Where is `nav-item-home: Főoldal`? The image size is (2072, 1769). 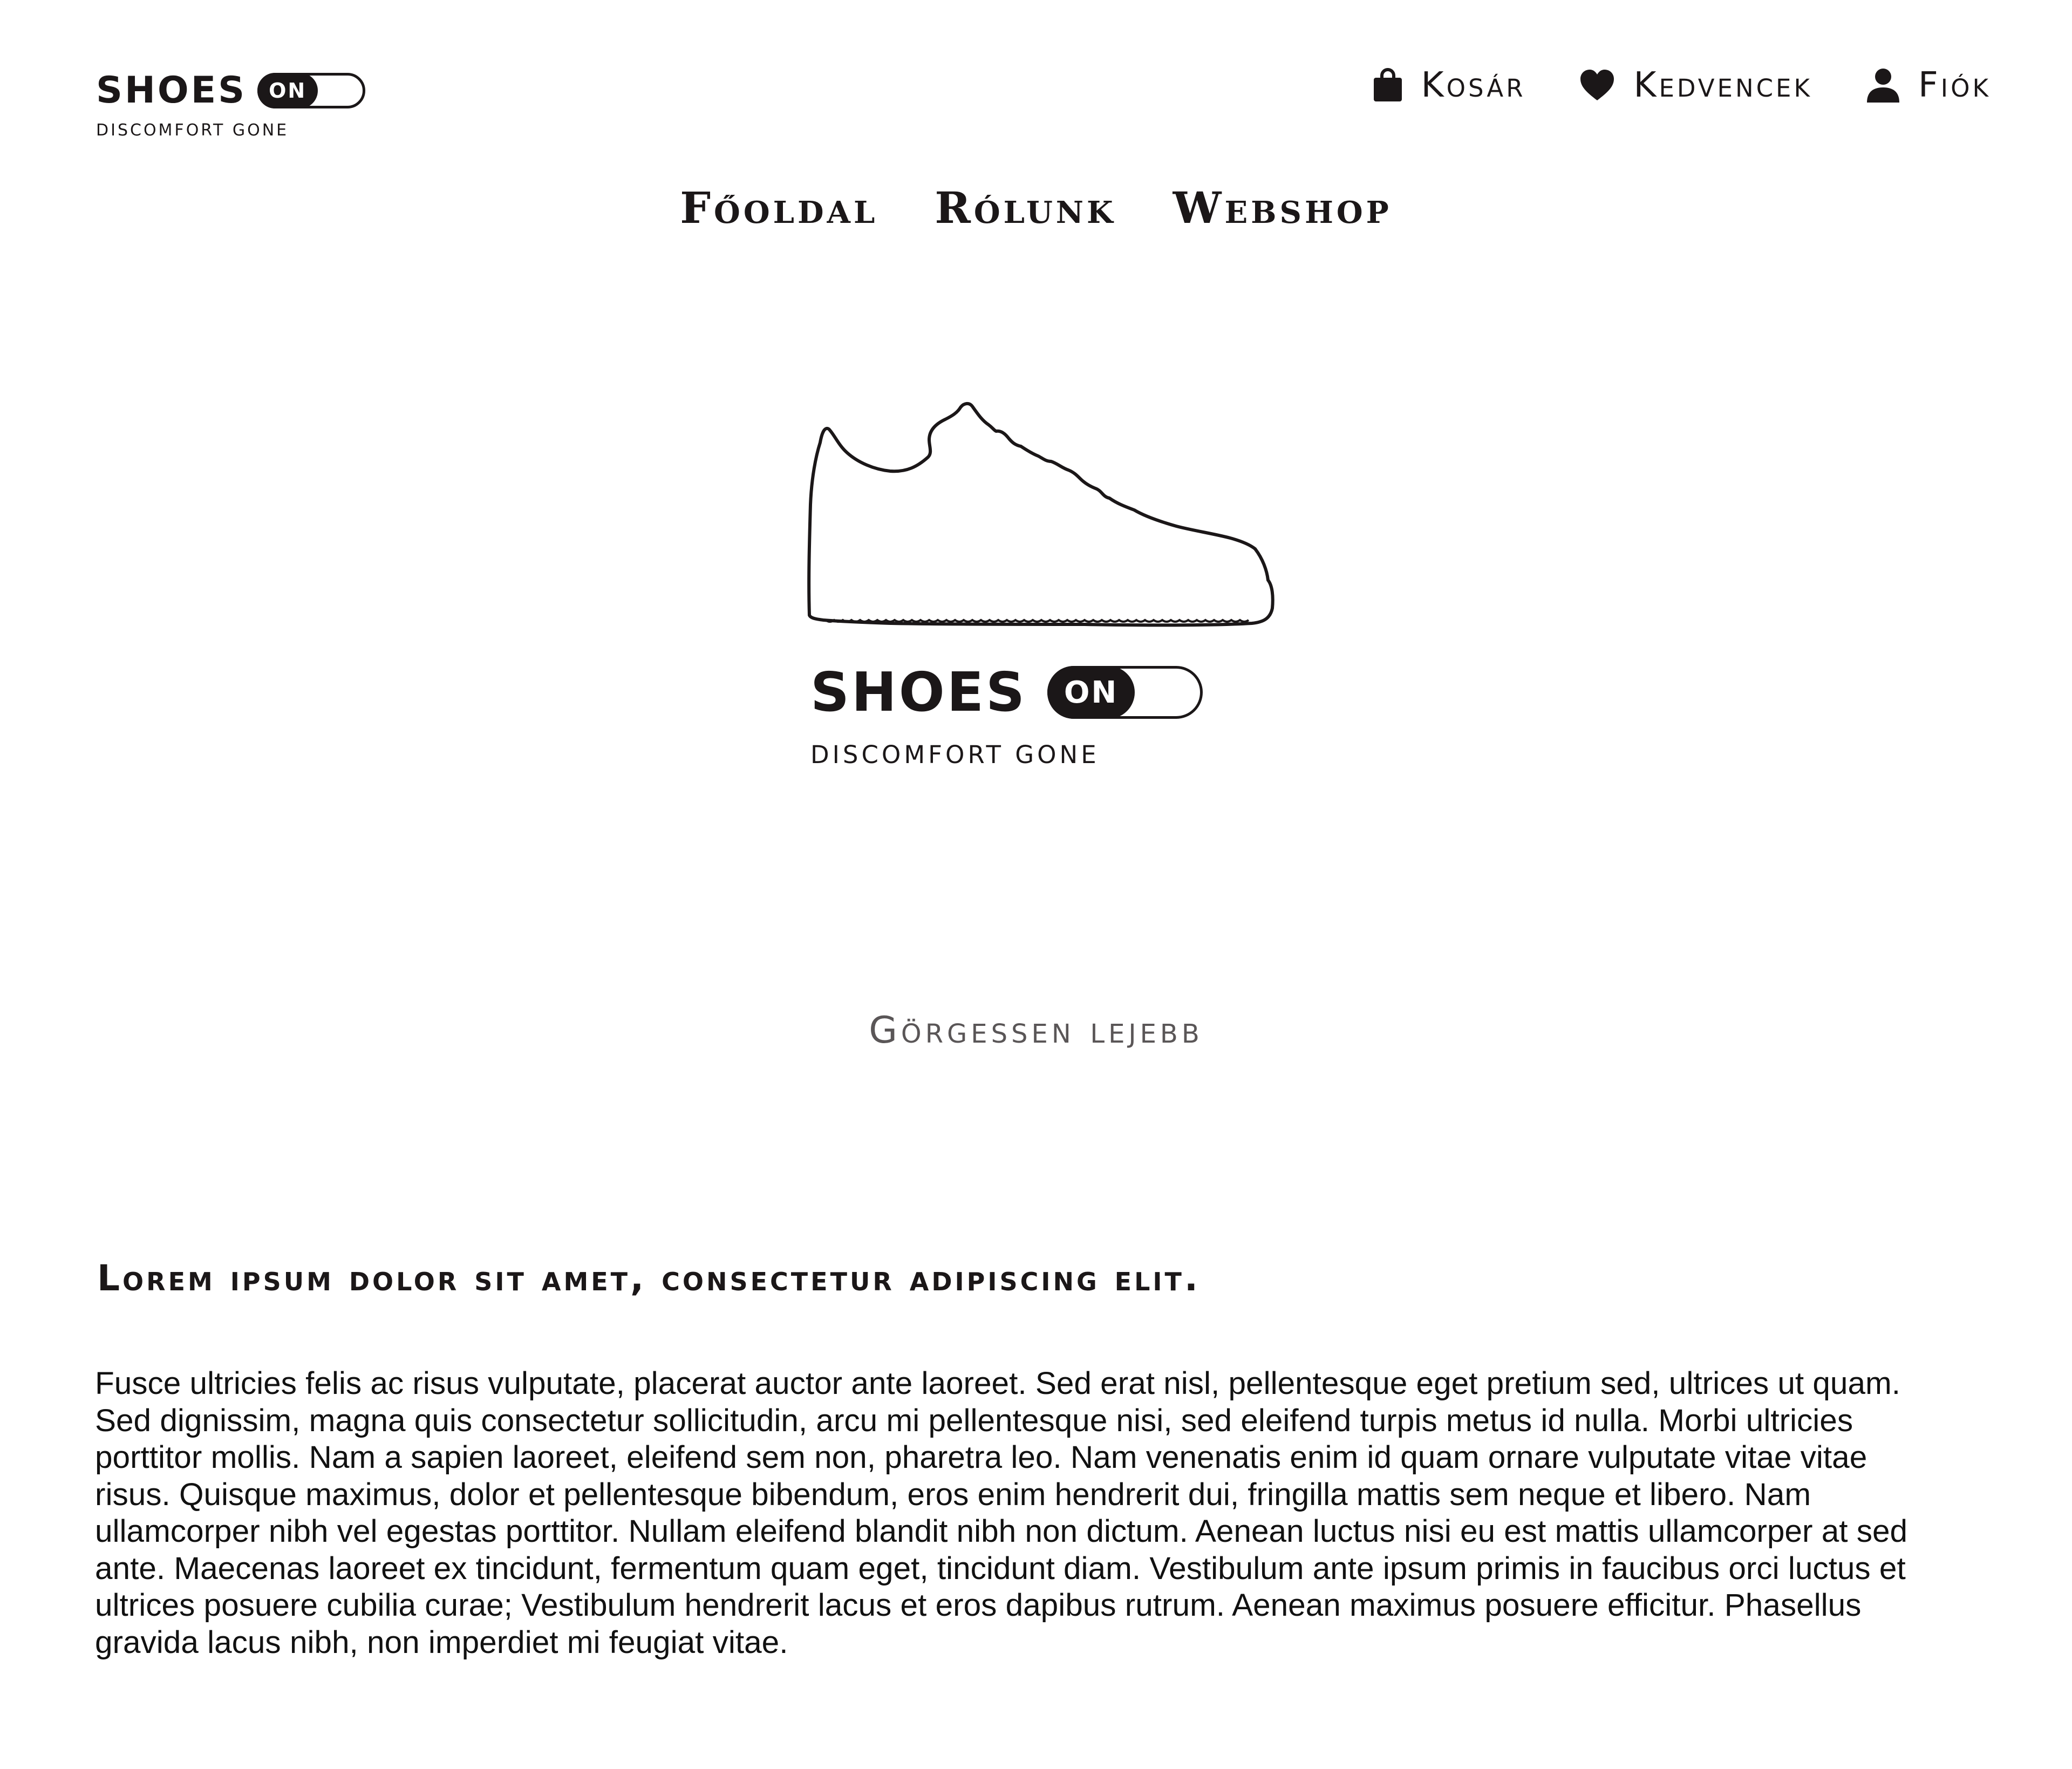 nav-item-home: Főoldal is located at coordinates (779, 207).